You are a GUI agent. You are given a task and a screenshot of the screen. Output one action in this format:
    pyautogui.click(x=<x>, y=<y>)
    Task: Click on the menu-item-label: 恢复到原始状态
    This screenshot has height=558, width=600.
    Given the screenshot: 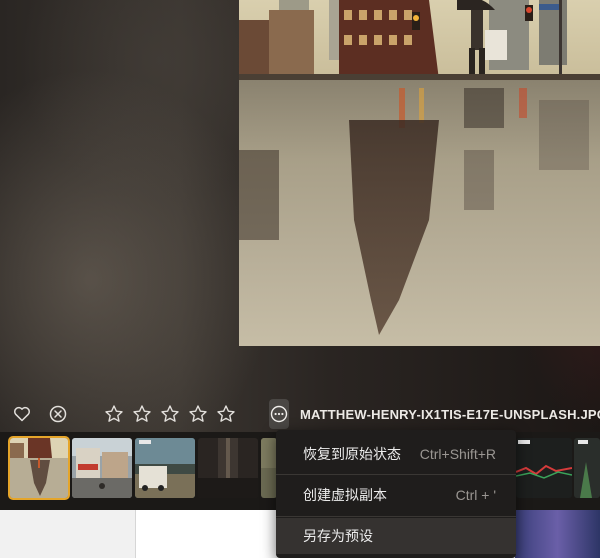 What is the action you would take?
    pyautogui.click(x=352, y=454)
    